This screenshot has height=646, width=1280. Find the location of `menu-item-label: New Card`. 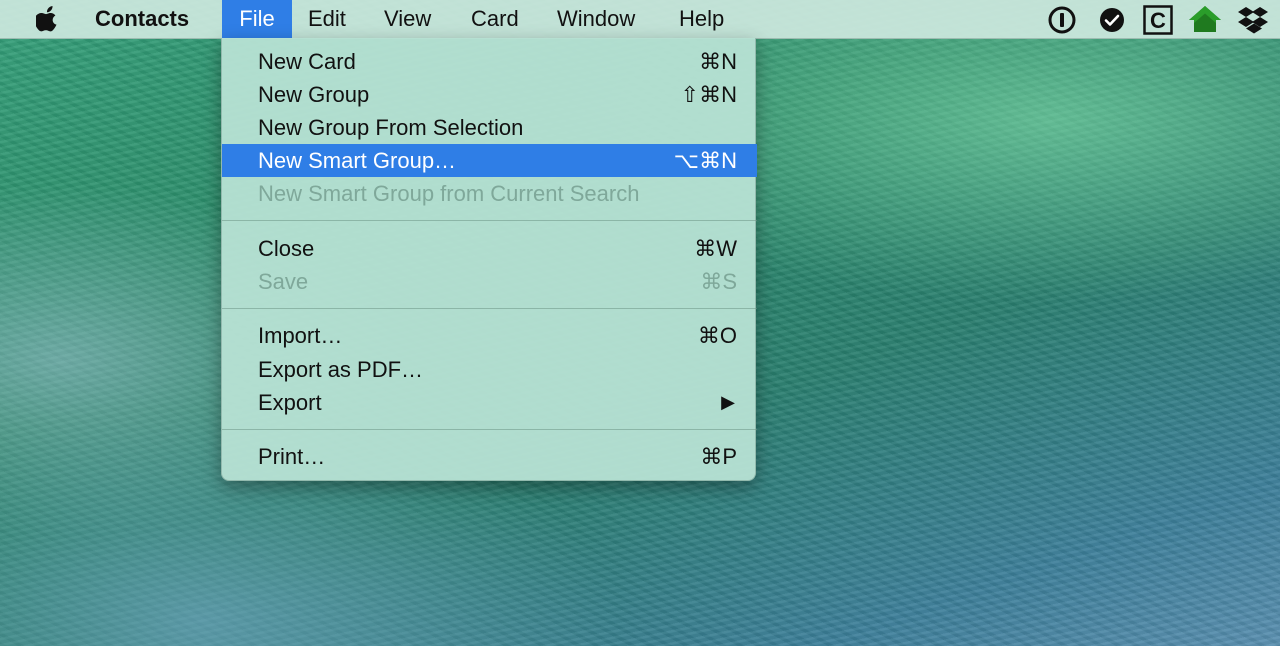

menu-item-label: New Card is located at coordinates (307, 61).